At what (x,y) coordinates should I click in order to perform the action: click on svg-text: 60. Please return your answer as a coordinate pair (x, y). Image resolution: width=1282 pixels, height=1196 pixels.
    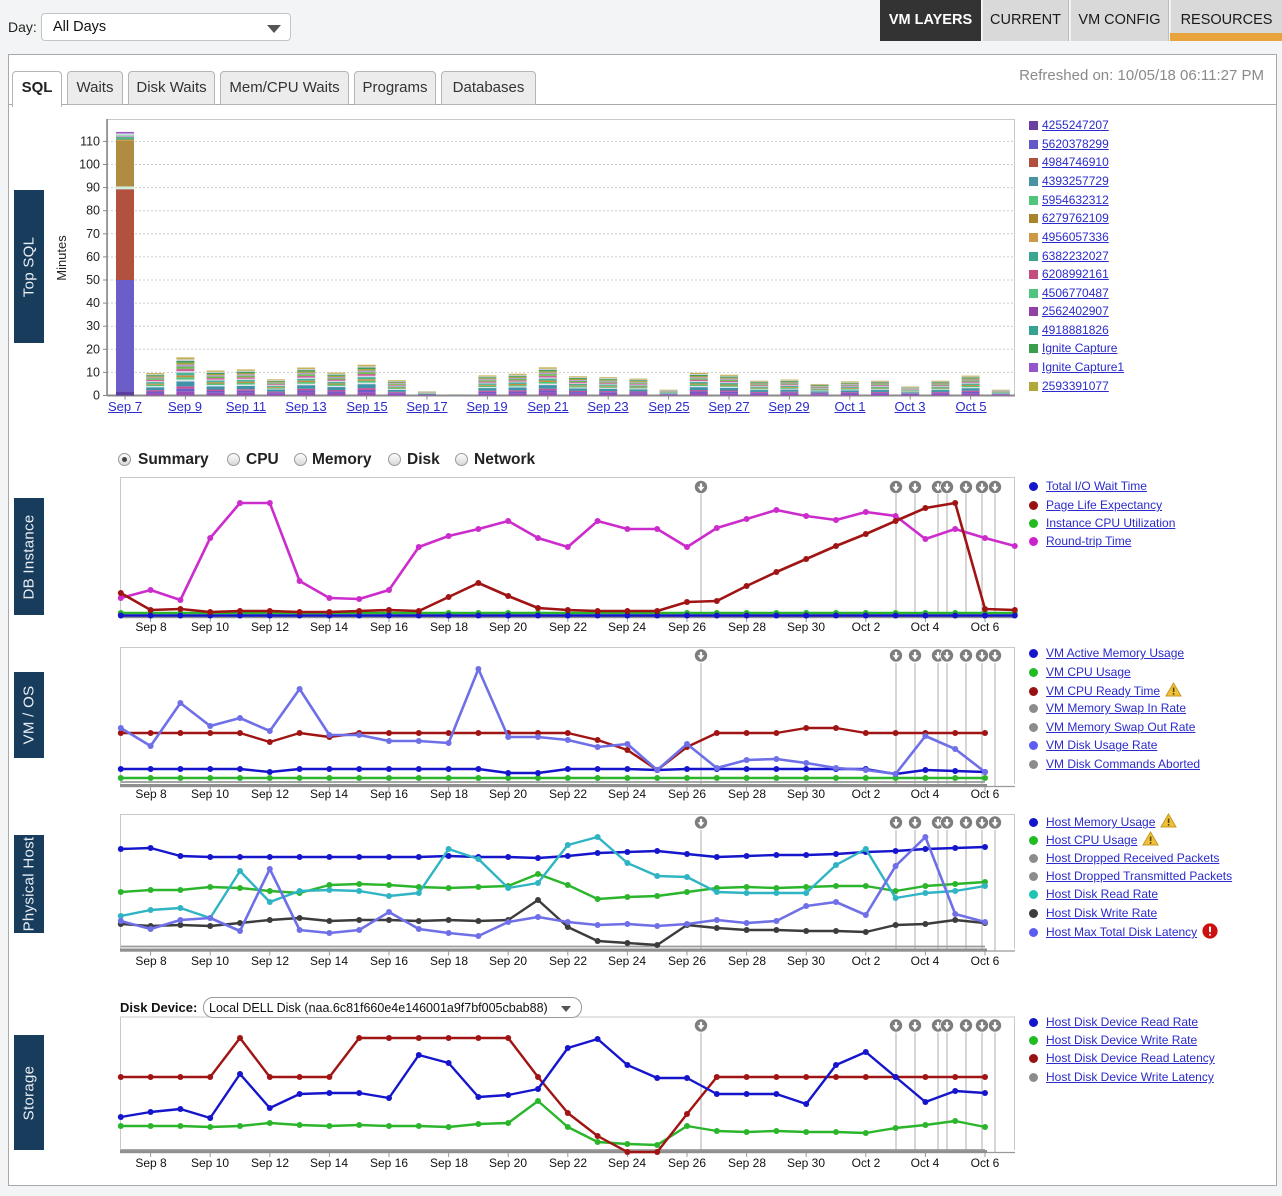
    Looking at the image, I should click on (93, 257).